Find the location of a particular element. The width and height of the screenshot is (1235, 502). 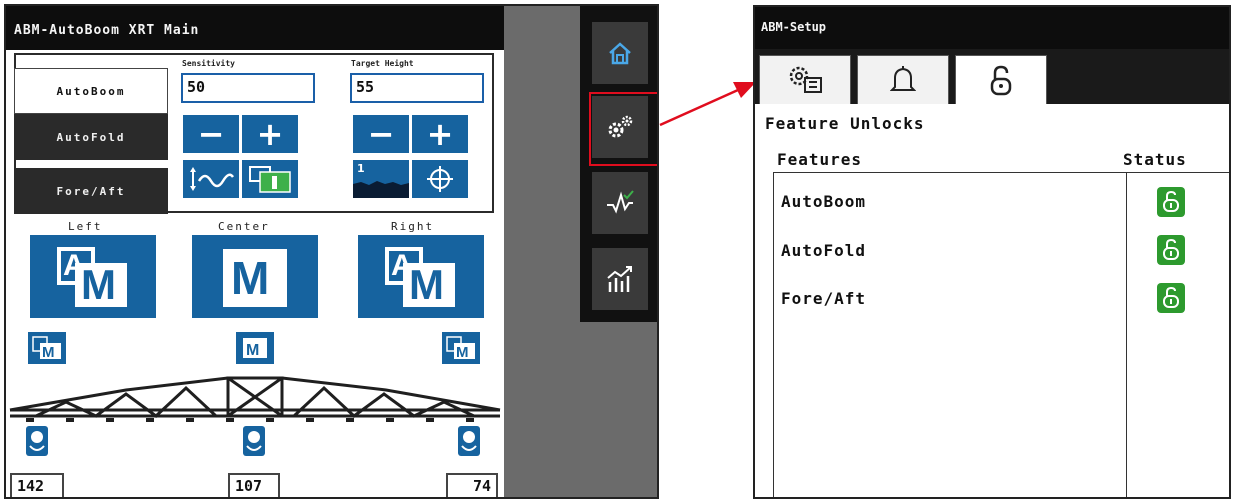

machine-settings-icon is located at coordinates (805, 79).